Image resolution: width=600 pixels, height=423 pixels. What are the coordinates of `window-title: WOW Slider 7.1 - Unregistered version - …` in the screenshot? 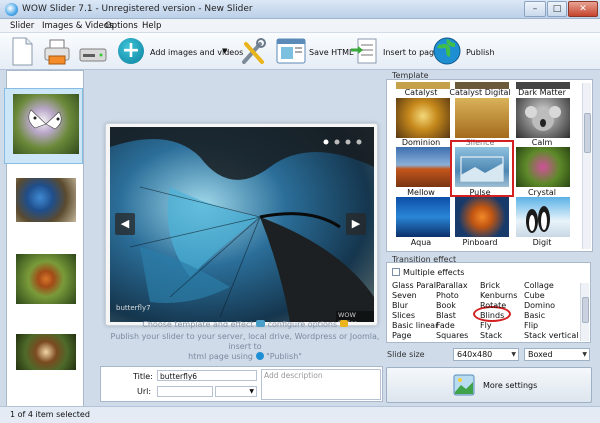 It's located at (137, 9).